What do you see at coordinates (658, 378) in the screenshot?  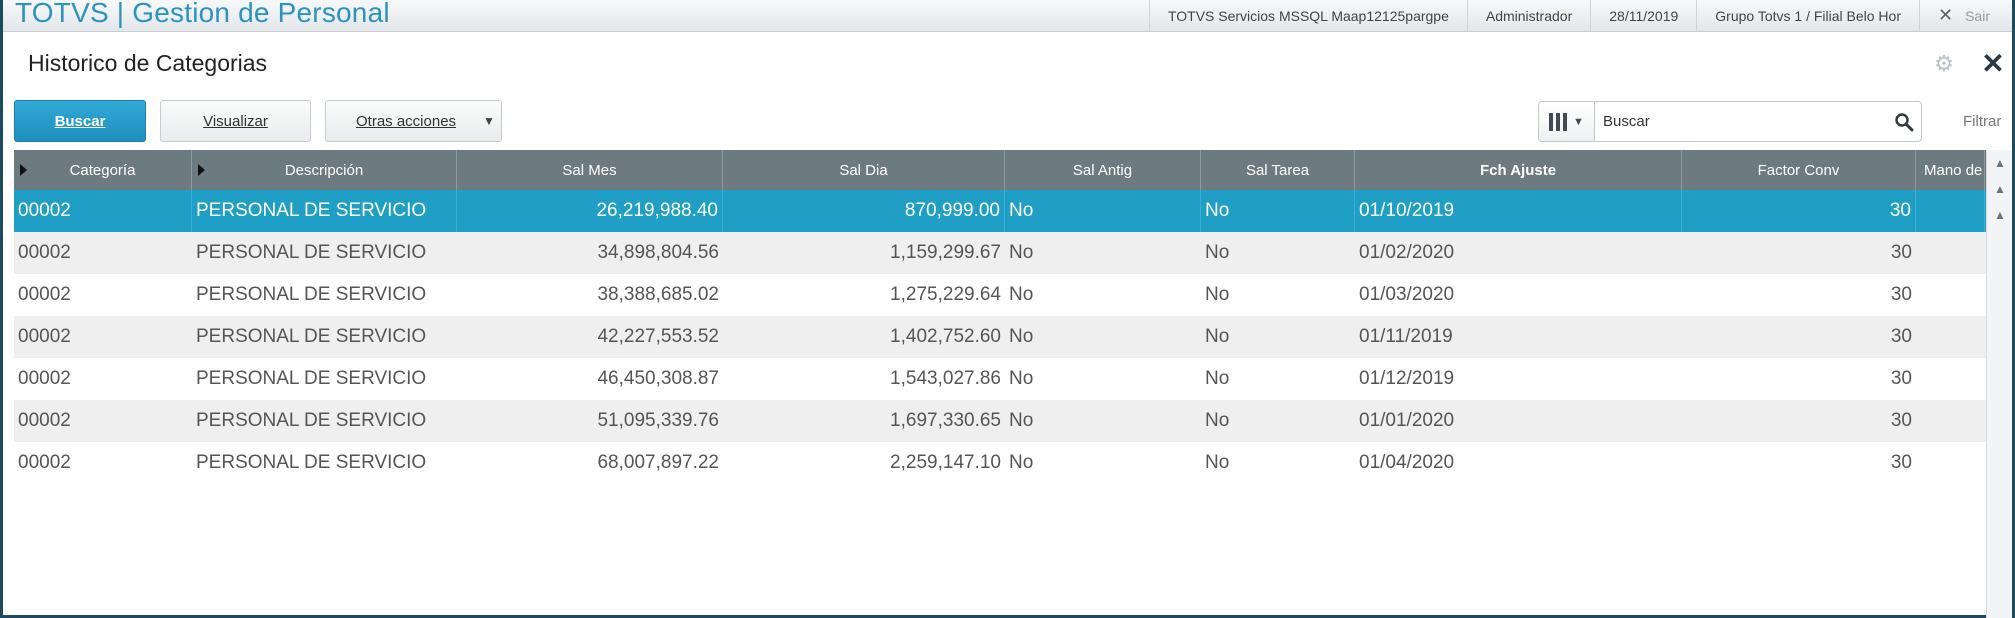 I see `cell-sal-mes: 46,450,308.87` at bounding box center [658, 378].